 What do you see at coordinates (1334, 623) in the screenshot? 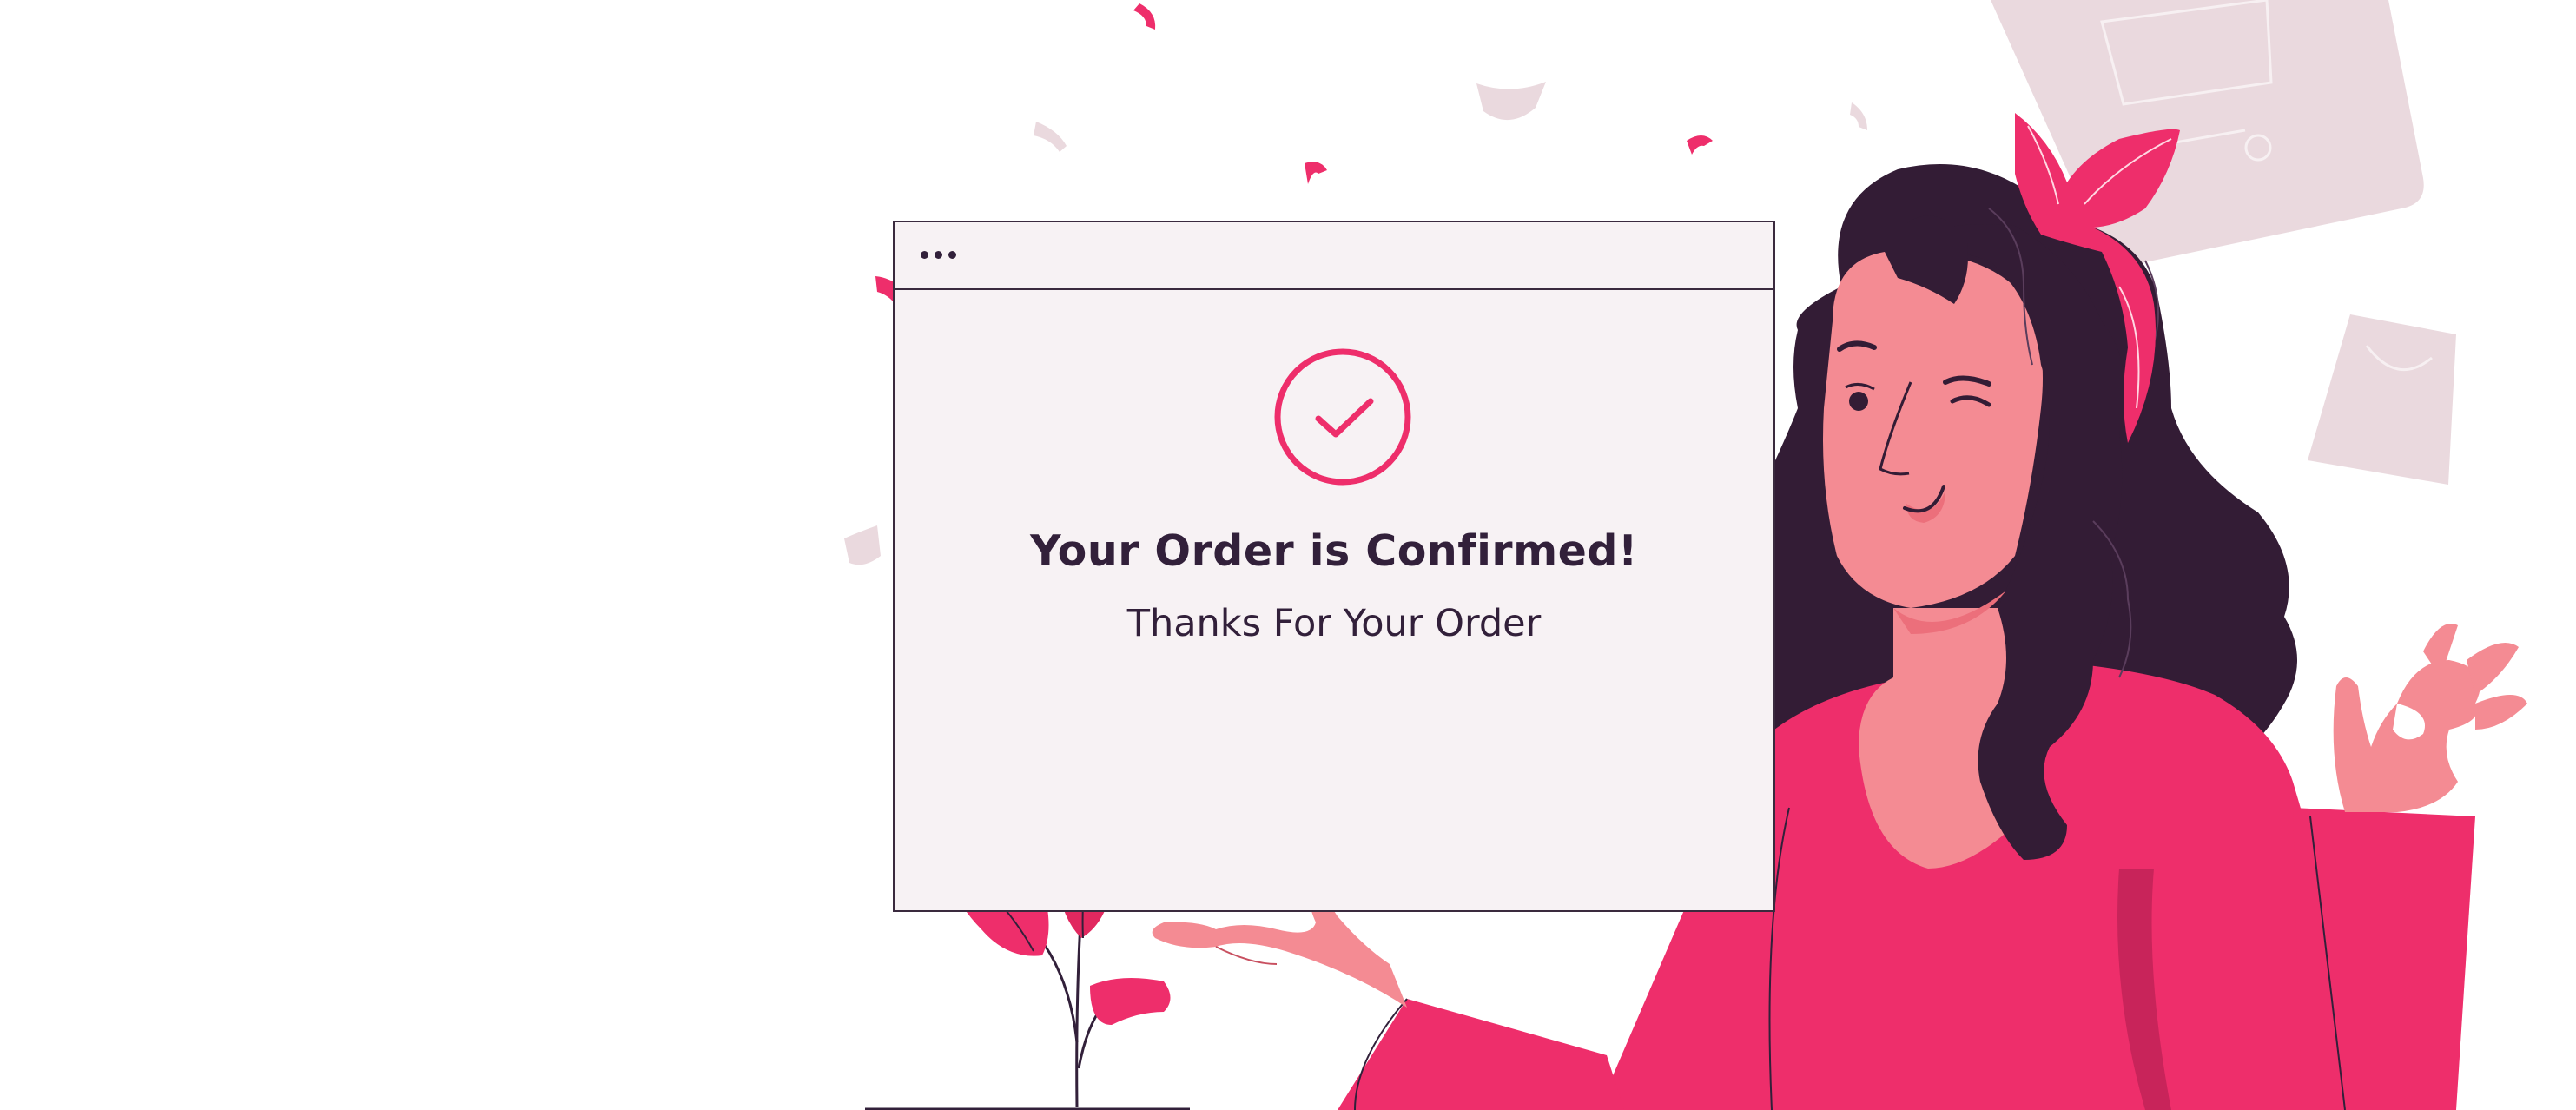
I see `order-thanks-subtitle: Thanks For Your Order` at bounding box center [1334, 623].